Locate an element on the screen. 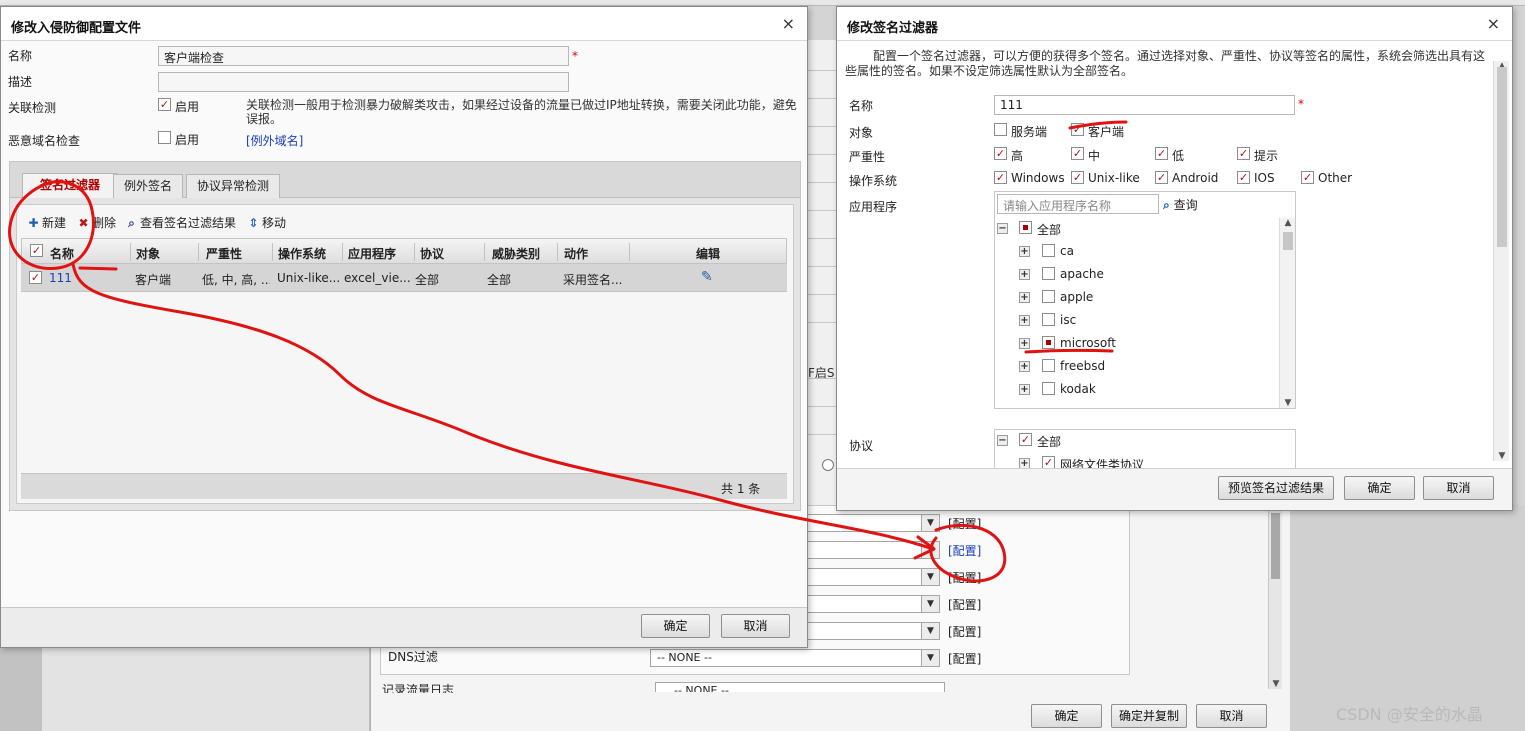 The height and width of the screenshot is (731, 1525). os-other-checkbox: ✓ is located at coordinates (1307, 177).